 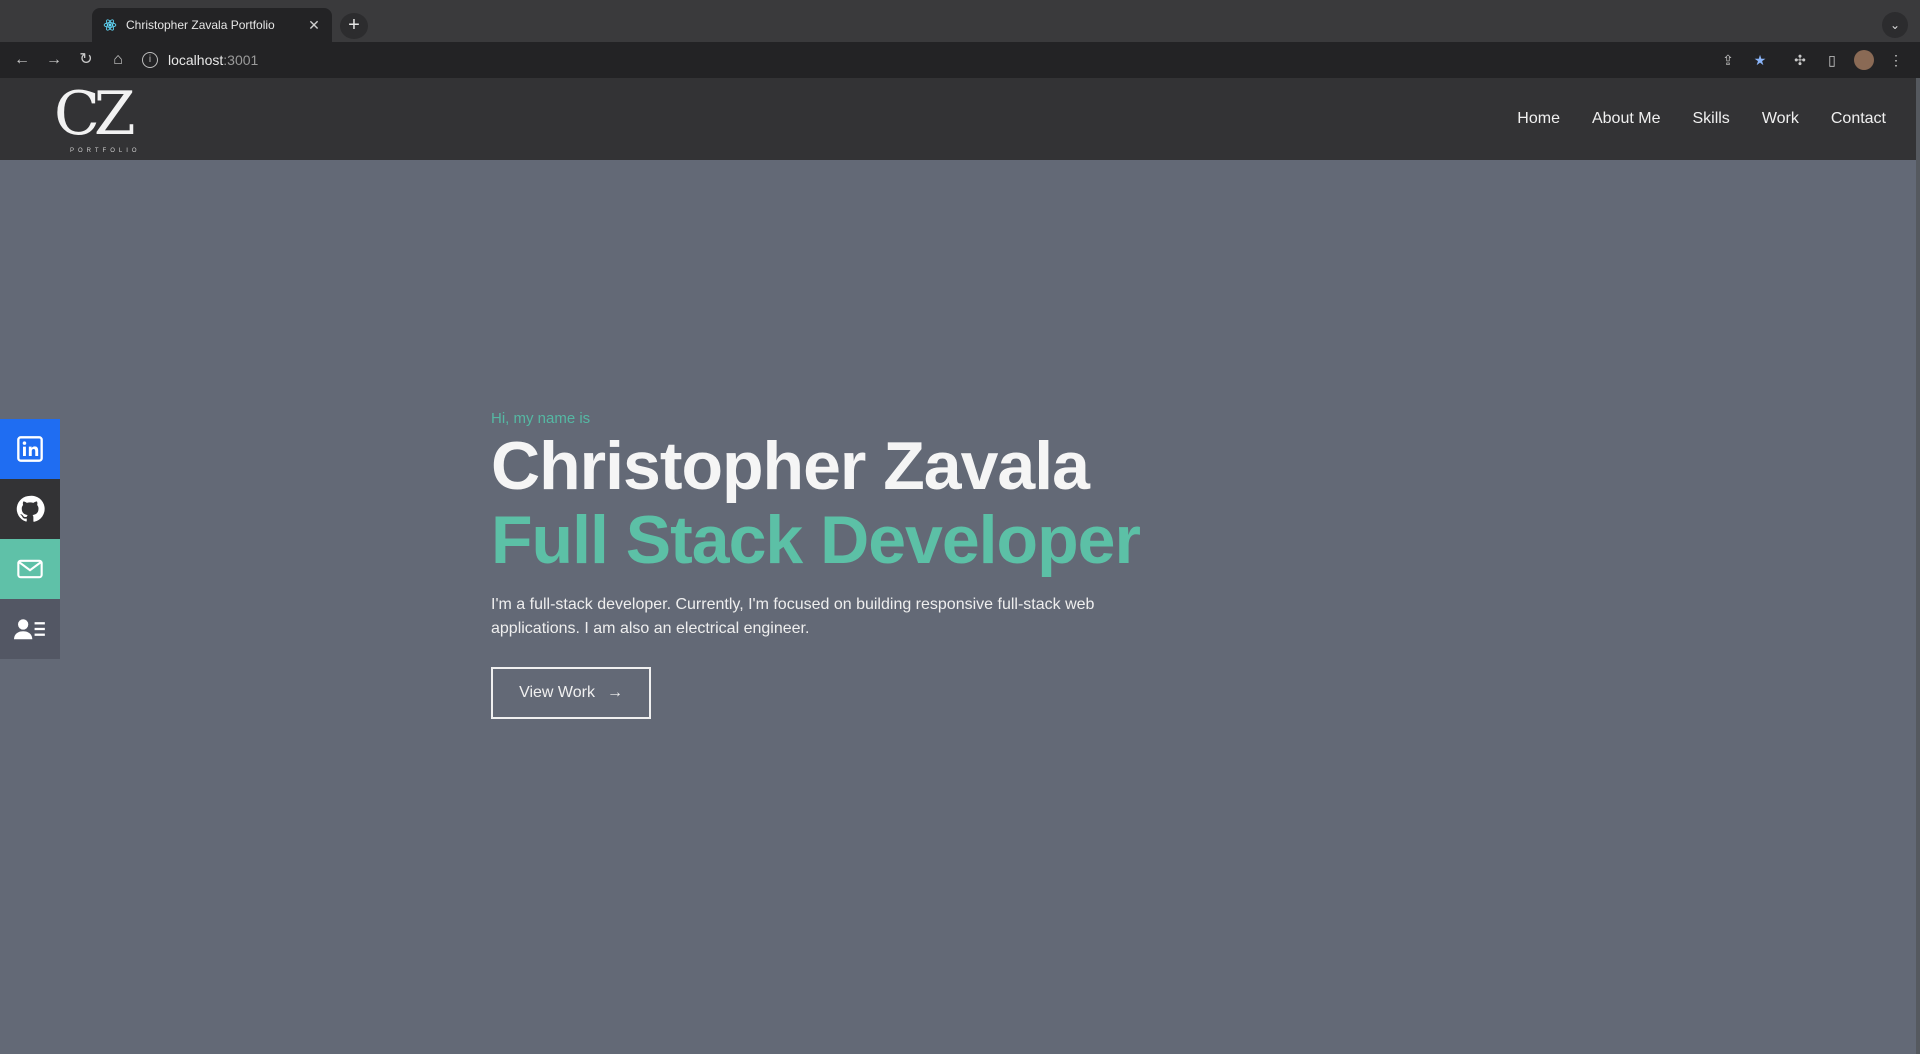 What do you see at coordinates (1895, 25) in the screenshot?
I see `tab-search-button: ⌄` at bounding box center [1895, 25].